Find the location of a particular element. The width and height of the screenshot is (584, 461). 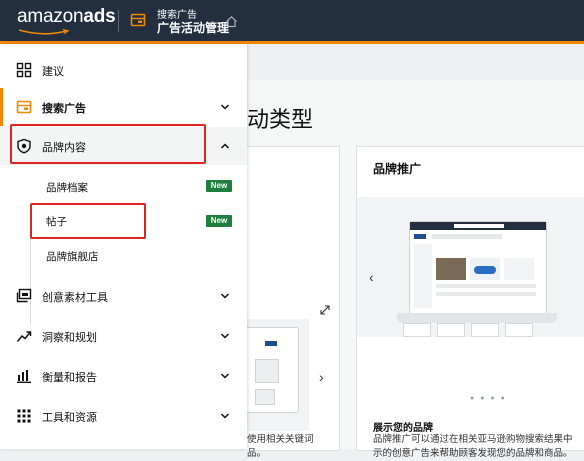

submenu-item-brand-store: 品牌旗舰店 is located at coordinates (72, 256).